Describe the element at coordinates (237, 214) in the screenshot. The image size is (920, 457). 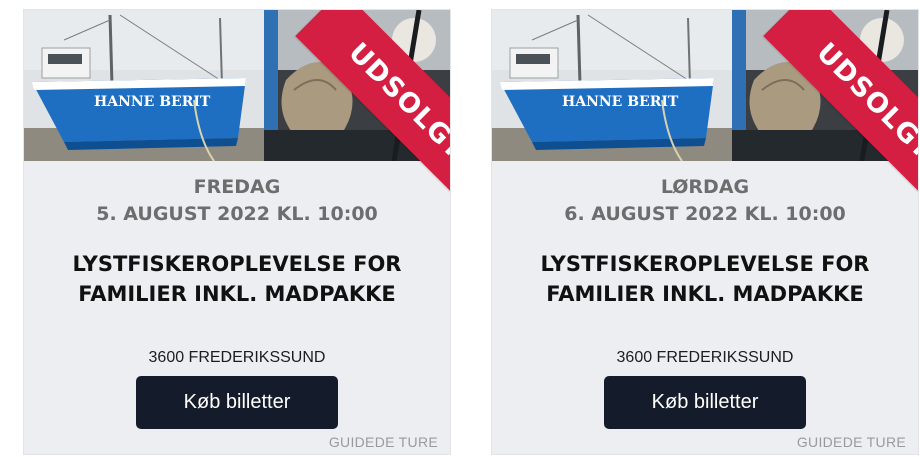
I see `event-date: 5. AUGUST 2022 KL. 10:00` at that location.